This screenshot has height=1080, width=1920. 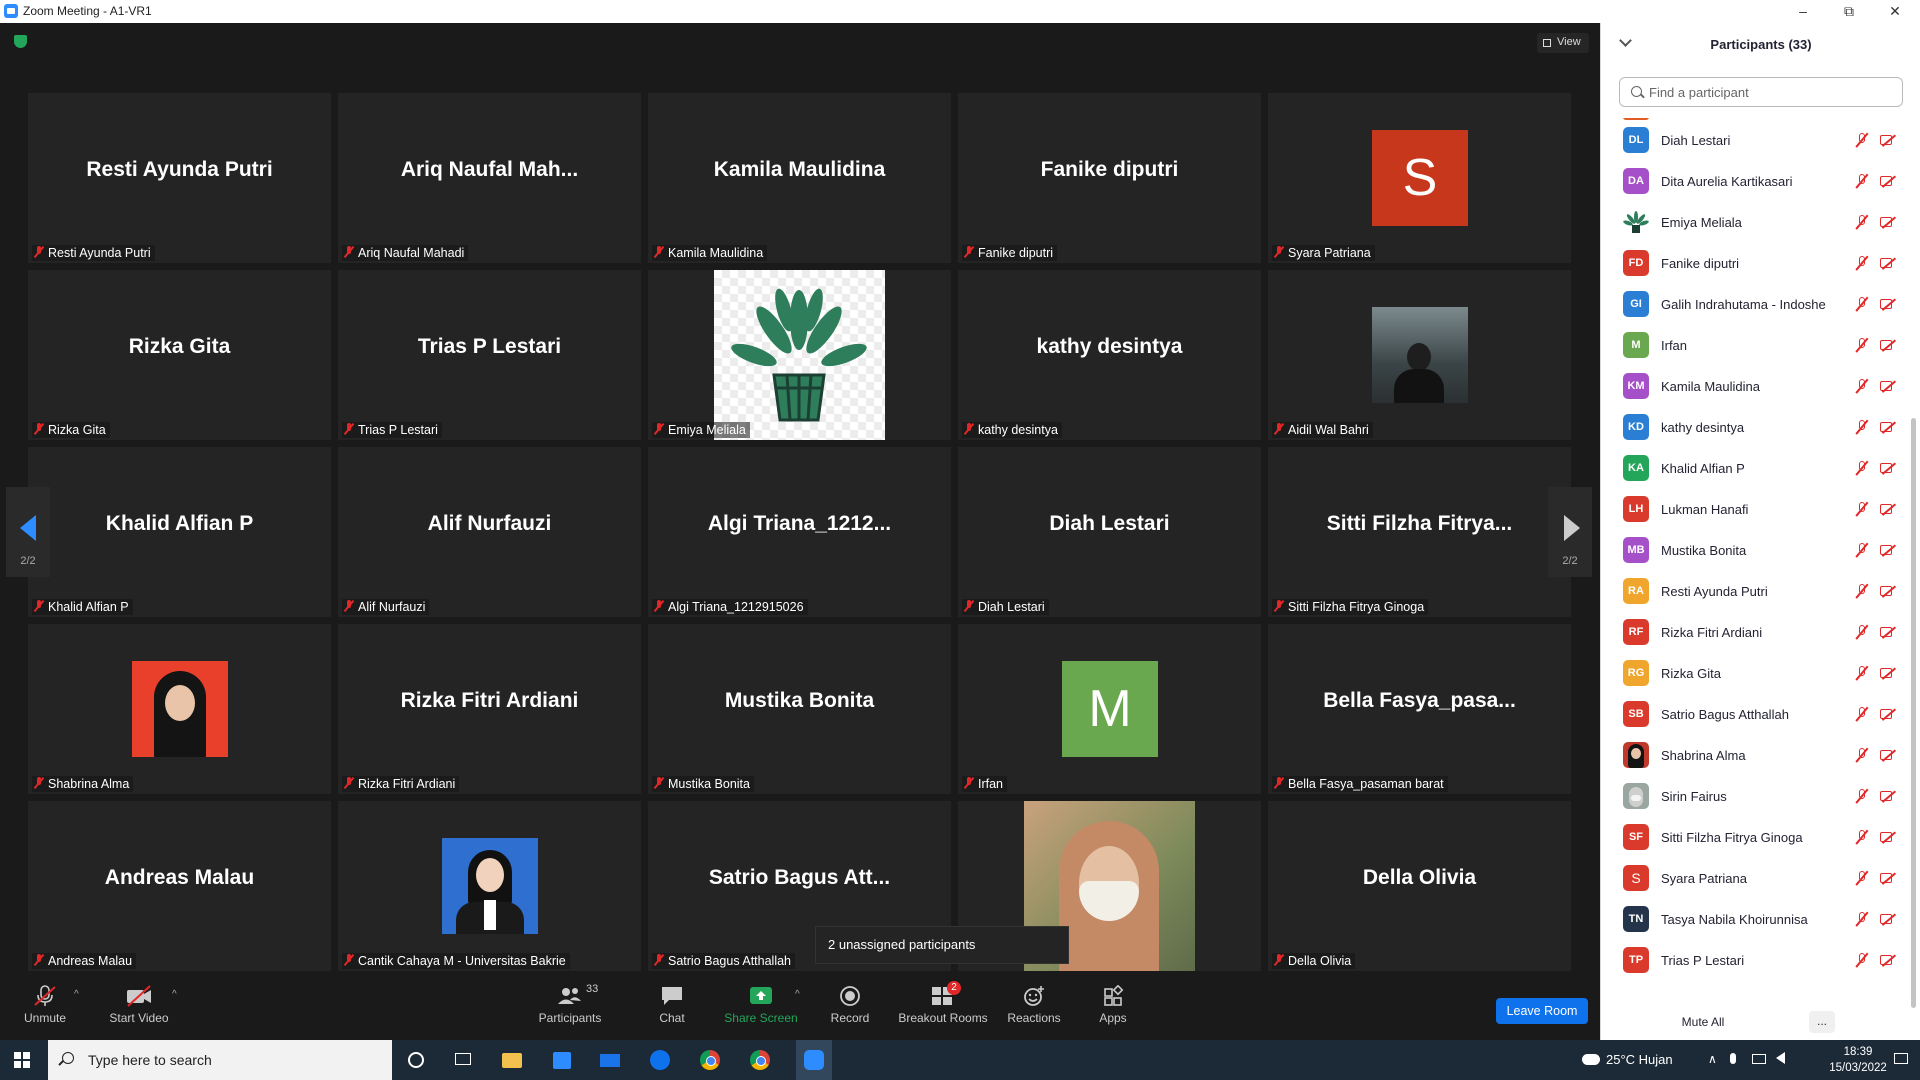 What do you see at coordinates (1113, 1004) in the screenshot?
I see `apps-button: Apps` at bounding box center [1113, 1004].